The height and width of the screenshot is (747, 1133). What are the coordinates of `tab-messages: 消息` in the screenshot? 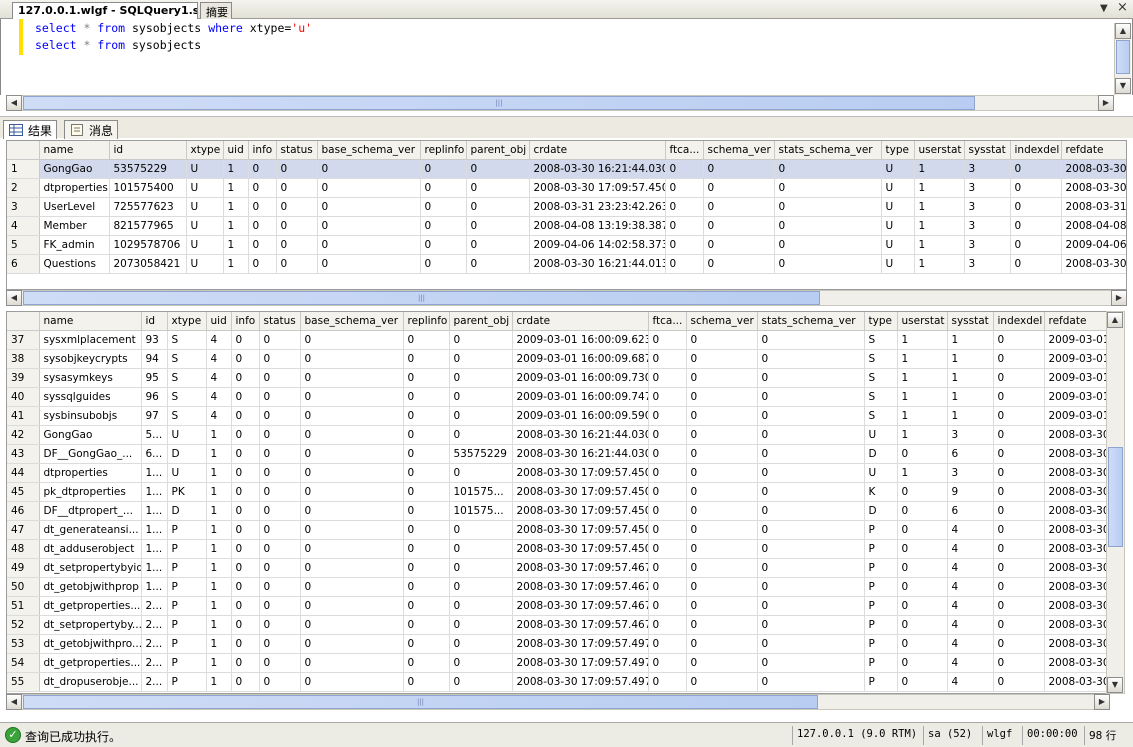 It's located at (91, 129).